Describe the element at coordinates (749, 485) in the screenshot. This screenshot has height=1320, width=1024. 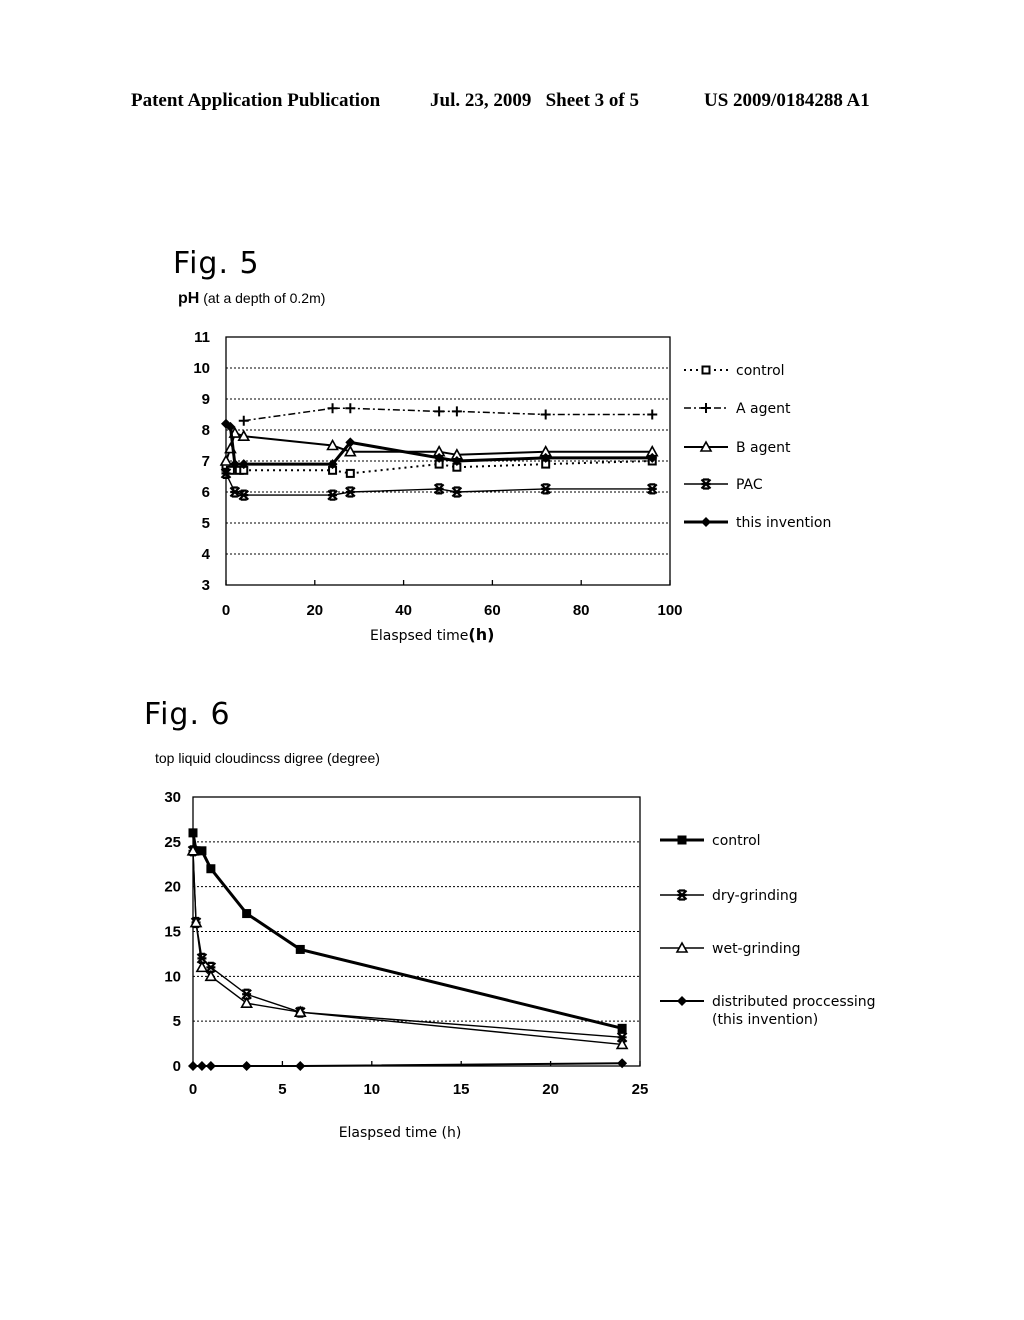
I see `fig5-legend-label: PAC` at that location.